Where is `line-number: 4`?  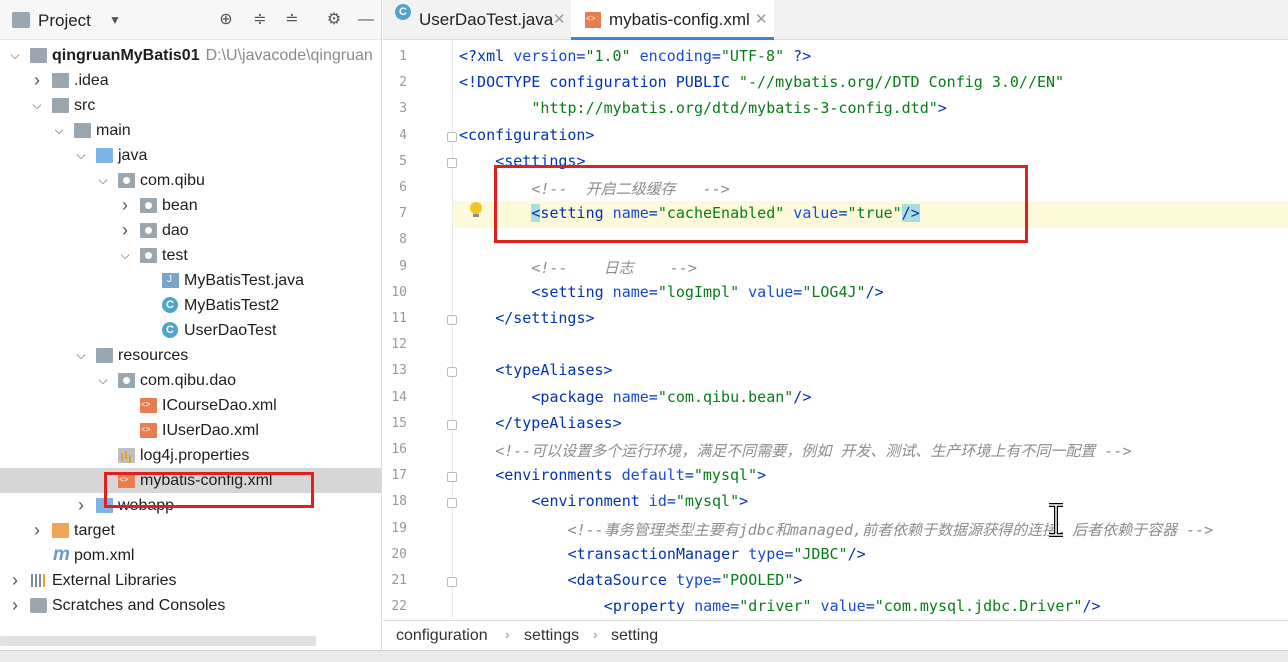
line-number: 4 is located at coordinates (403, 135).